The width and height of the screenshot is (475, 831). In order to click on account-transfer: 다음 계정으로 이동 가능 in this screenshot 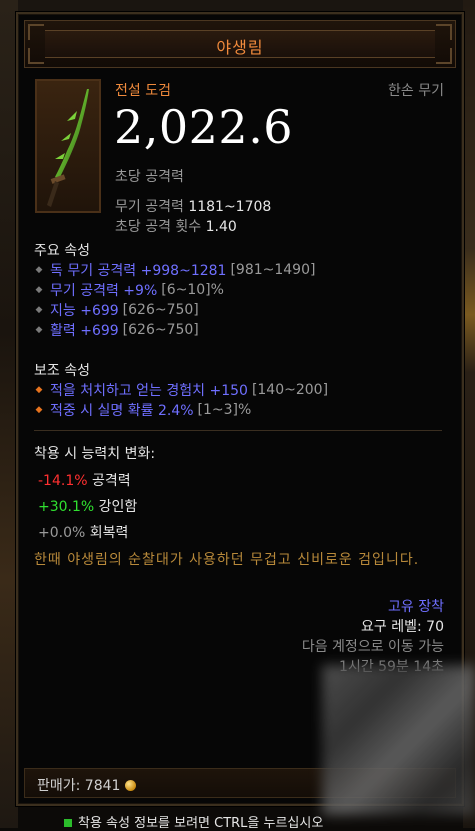, I will do `click(372, 647)`.